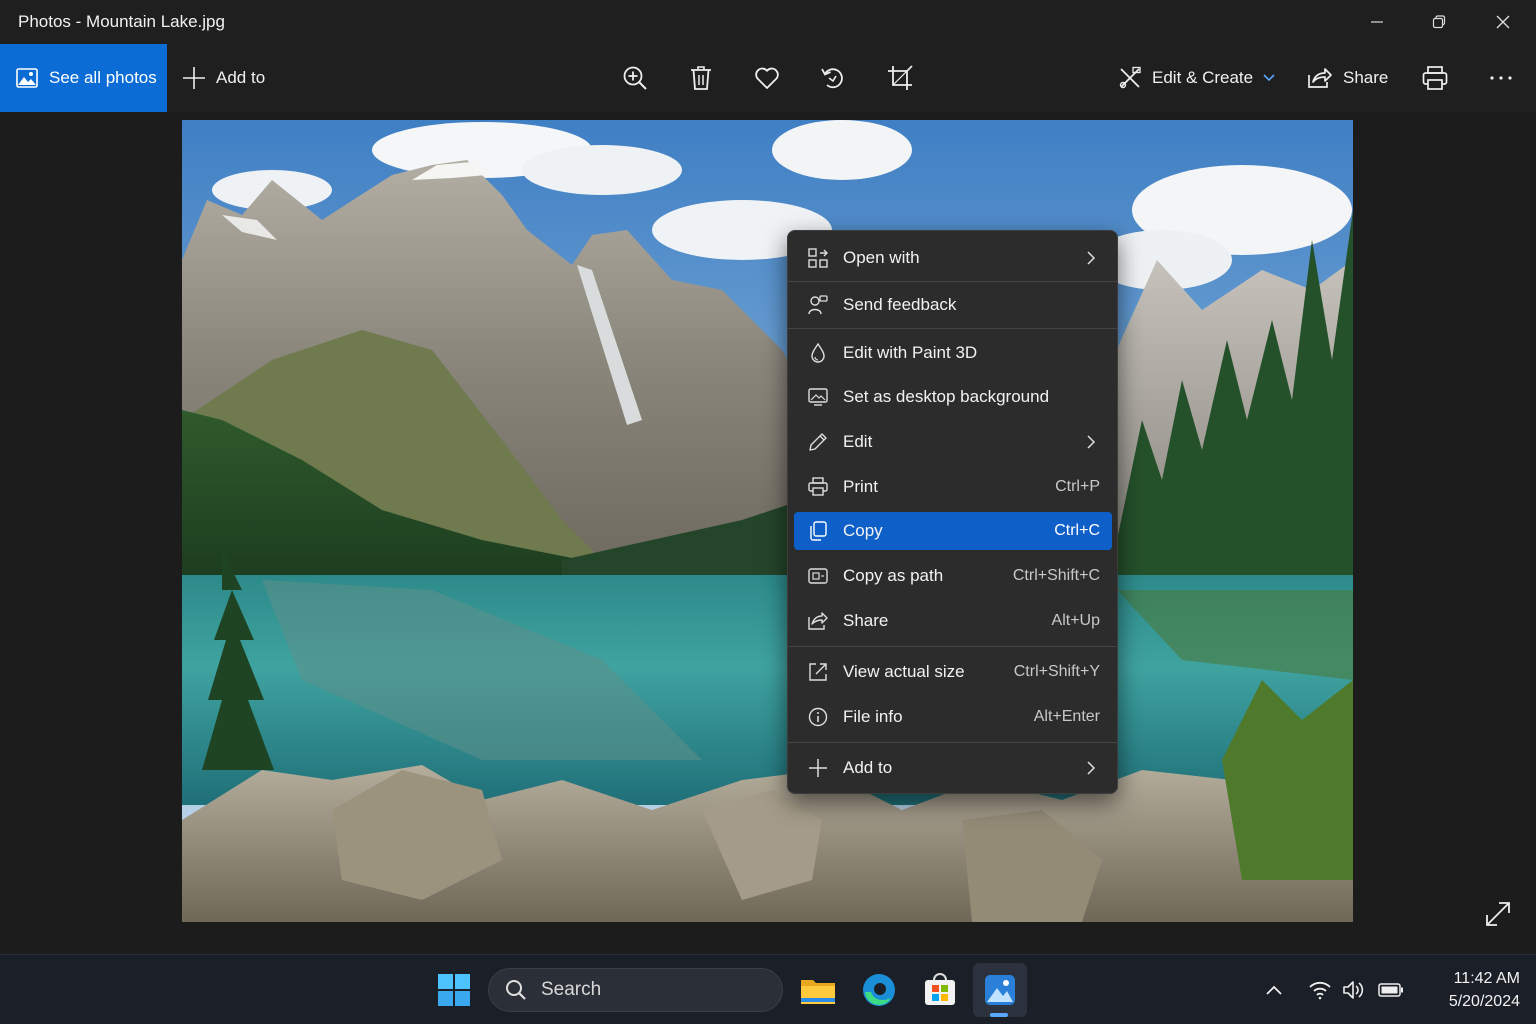 Image resolution: width=1536 pixels, height=1024 pixels. What do you see at coordinates (953, 717) in the screenshot?
I see `menu-item-file-info: File info Alt+Enter` at bounding box center [953, 717].